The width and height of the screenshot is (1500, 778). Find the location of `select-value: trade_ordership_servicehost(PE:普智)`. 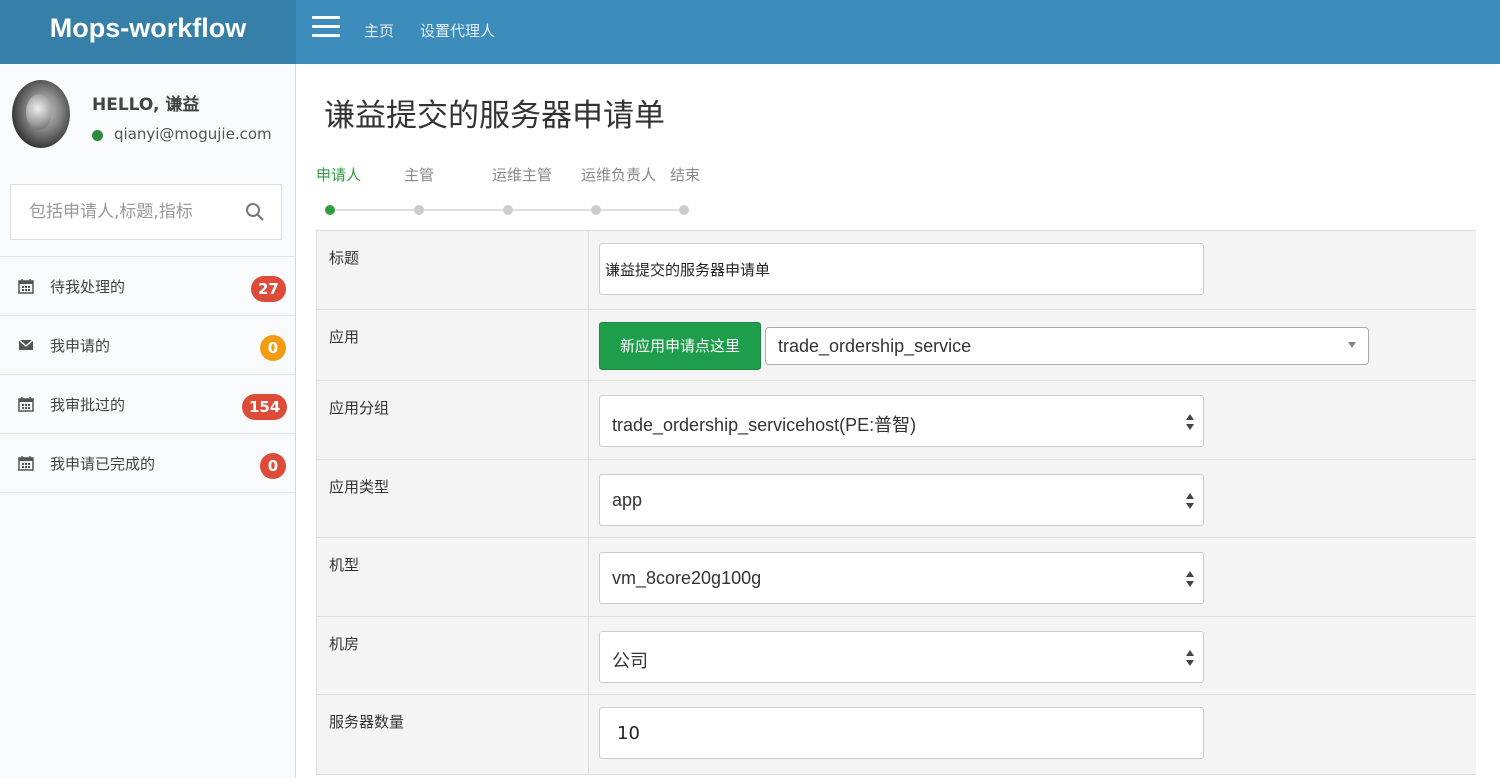

select-value: trade_ordership_servicehost(PE:普智) is located at coordinates (764, 425).